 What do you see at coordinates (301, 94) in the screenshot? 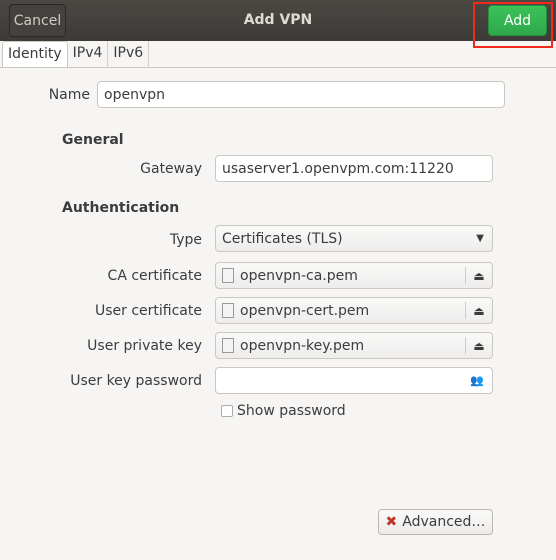
I see `name-input: openvpn` at bounding box center [301, 94].